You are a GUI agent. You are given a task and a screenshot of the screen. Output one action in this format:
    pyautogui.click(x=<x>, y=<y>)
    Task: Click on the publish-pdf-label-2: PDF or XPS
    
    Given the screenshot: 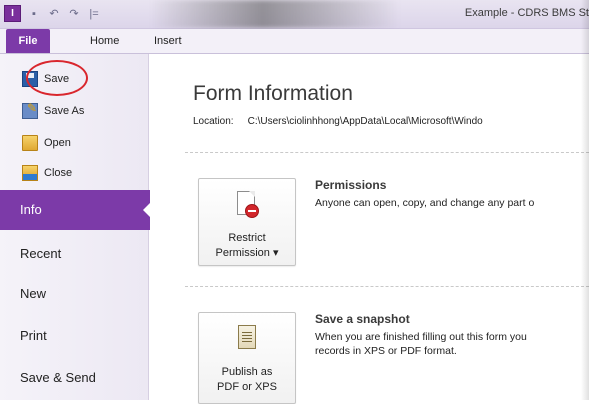 What is the action you would take?
    pyautogui.click(x=247, y=387)
    